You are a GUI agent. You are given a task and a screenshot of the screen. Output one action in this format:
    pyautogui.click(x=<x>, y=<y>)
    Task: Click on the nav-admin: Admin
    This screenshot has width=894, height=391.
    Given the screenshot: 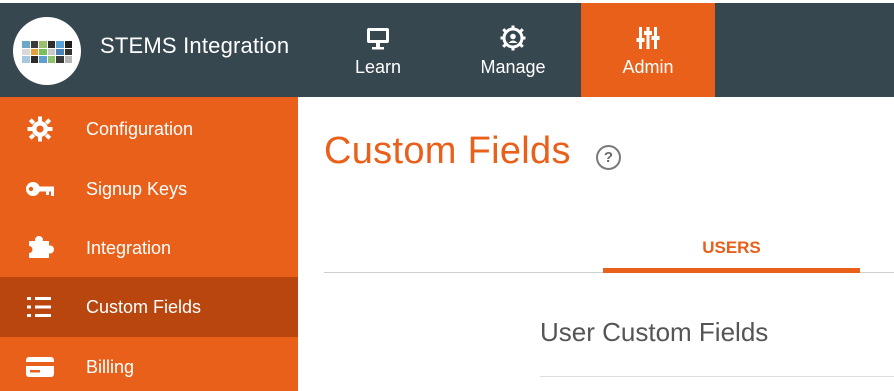 What is the action you would take?
    pyautogui.click(x=648, y=50)
    